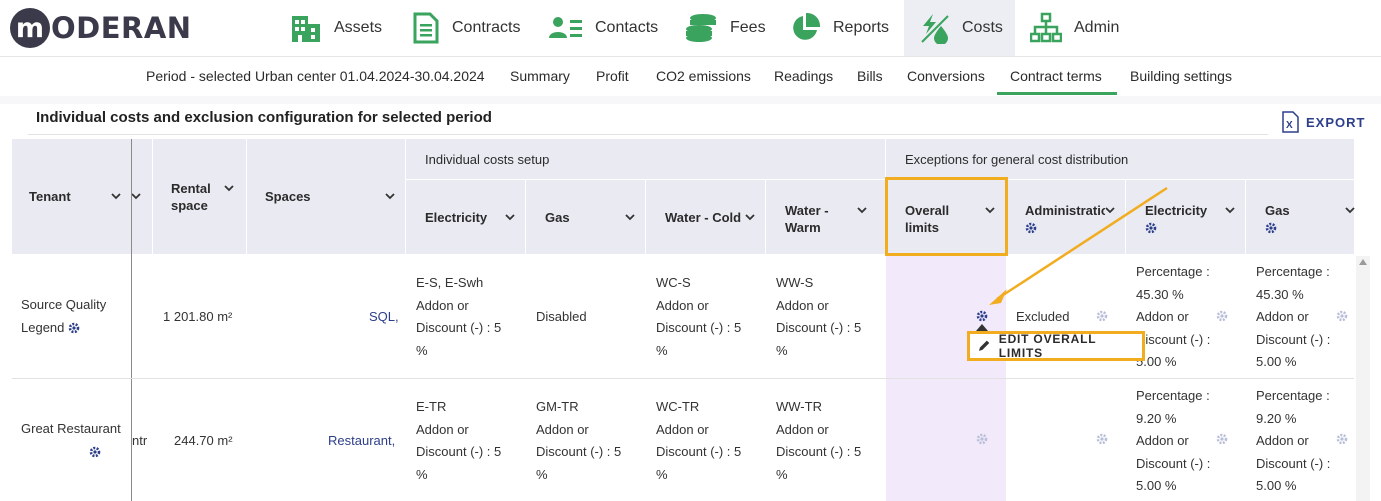 The image size is (1381, 501). Describe the element at coordinates (870, 76) in the screenshot. I see `tab-bills: Bills` at that location.